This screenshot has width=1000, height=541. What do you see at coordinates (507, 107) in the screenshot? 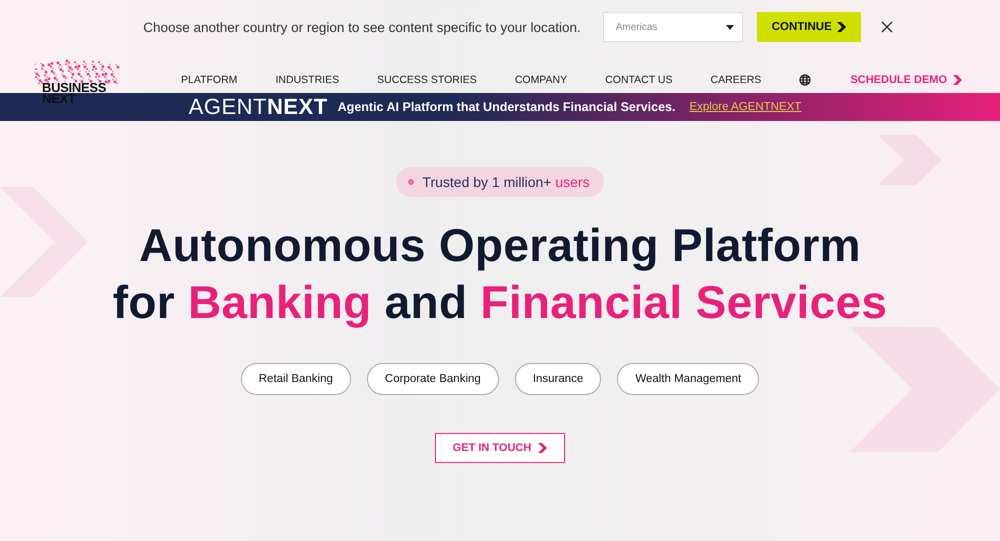
I see `banner-text: Agentic AI Platform that Understands Financial Services.` at bounding box center [507, 107].